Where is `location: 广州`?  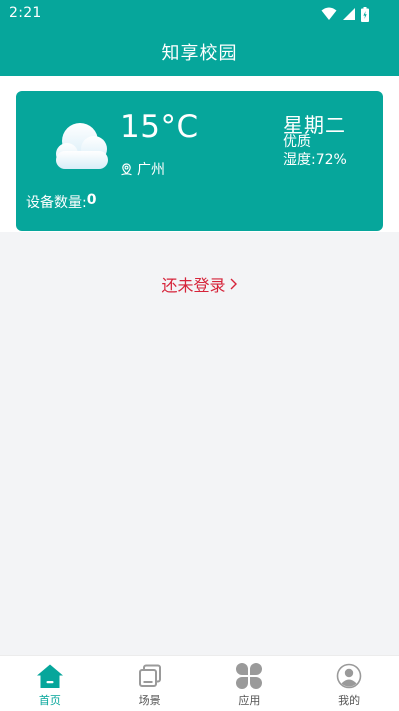 location: 广州 is located at coordinates (142, 169).